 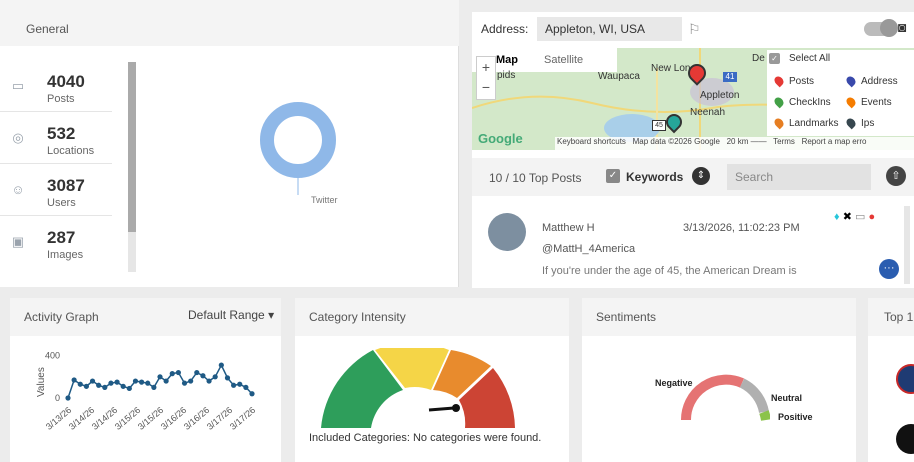 I want to click on zoom-control: + −, so click(x=486, y=78).